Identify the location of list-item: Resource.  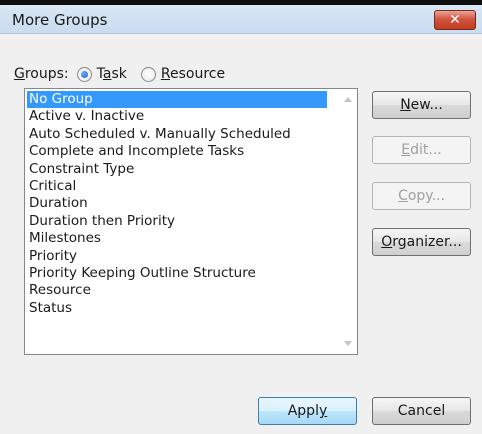
(182, 290).